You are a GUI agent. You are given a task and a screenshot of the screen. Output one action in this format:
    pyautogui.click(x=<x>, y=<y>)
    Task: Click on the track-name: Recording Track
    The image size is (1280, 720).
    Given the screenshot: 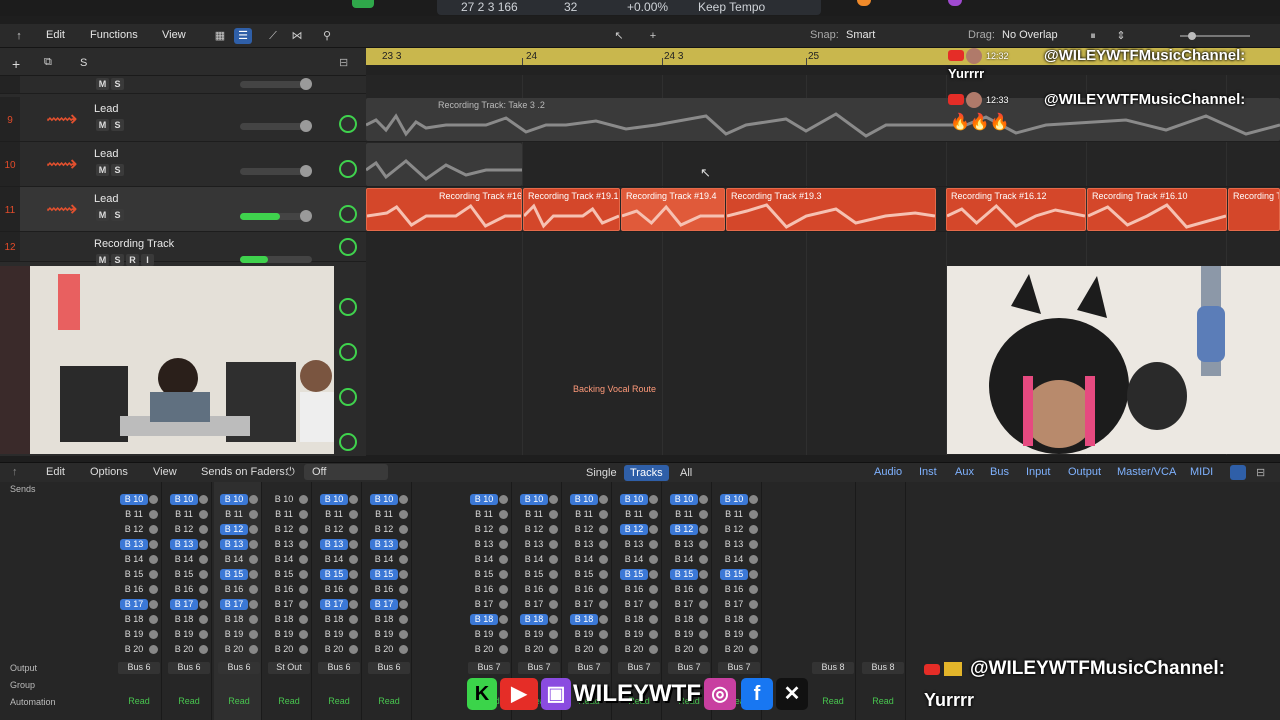 What is the action you would take?
    pyautogui.click(x=134, y=244)
    